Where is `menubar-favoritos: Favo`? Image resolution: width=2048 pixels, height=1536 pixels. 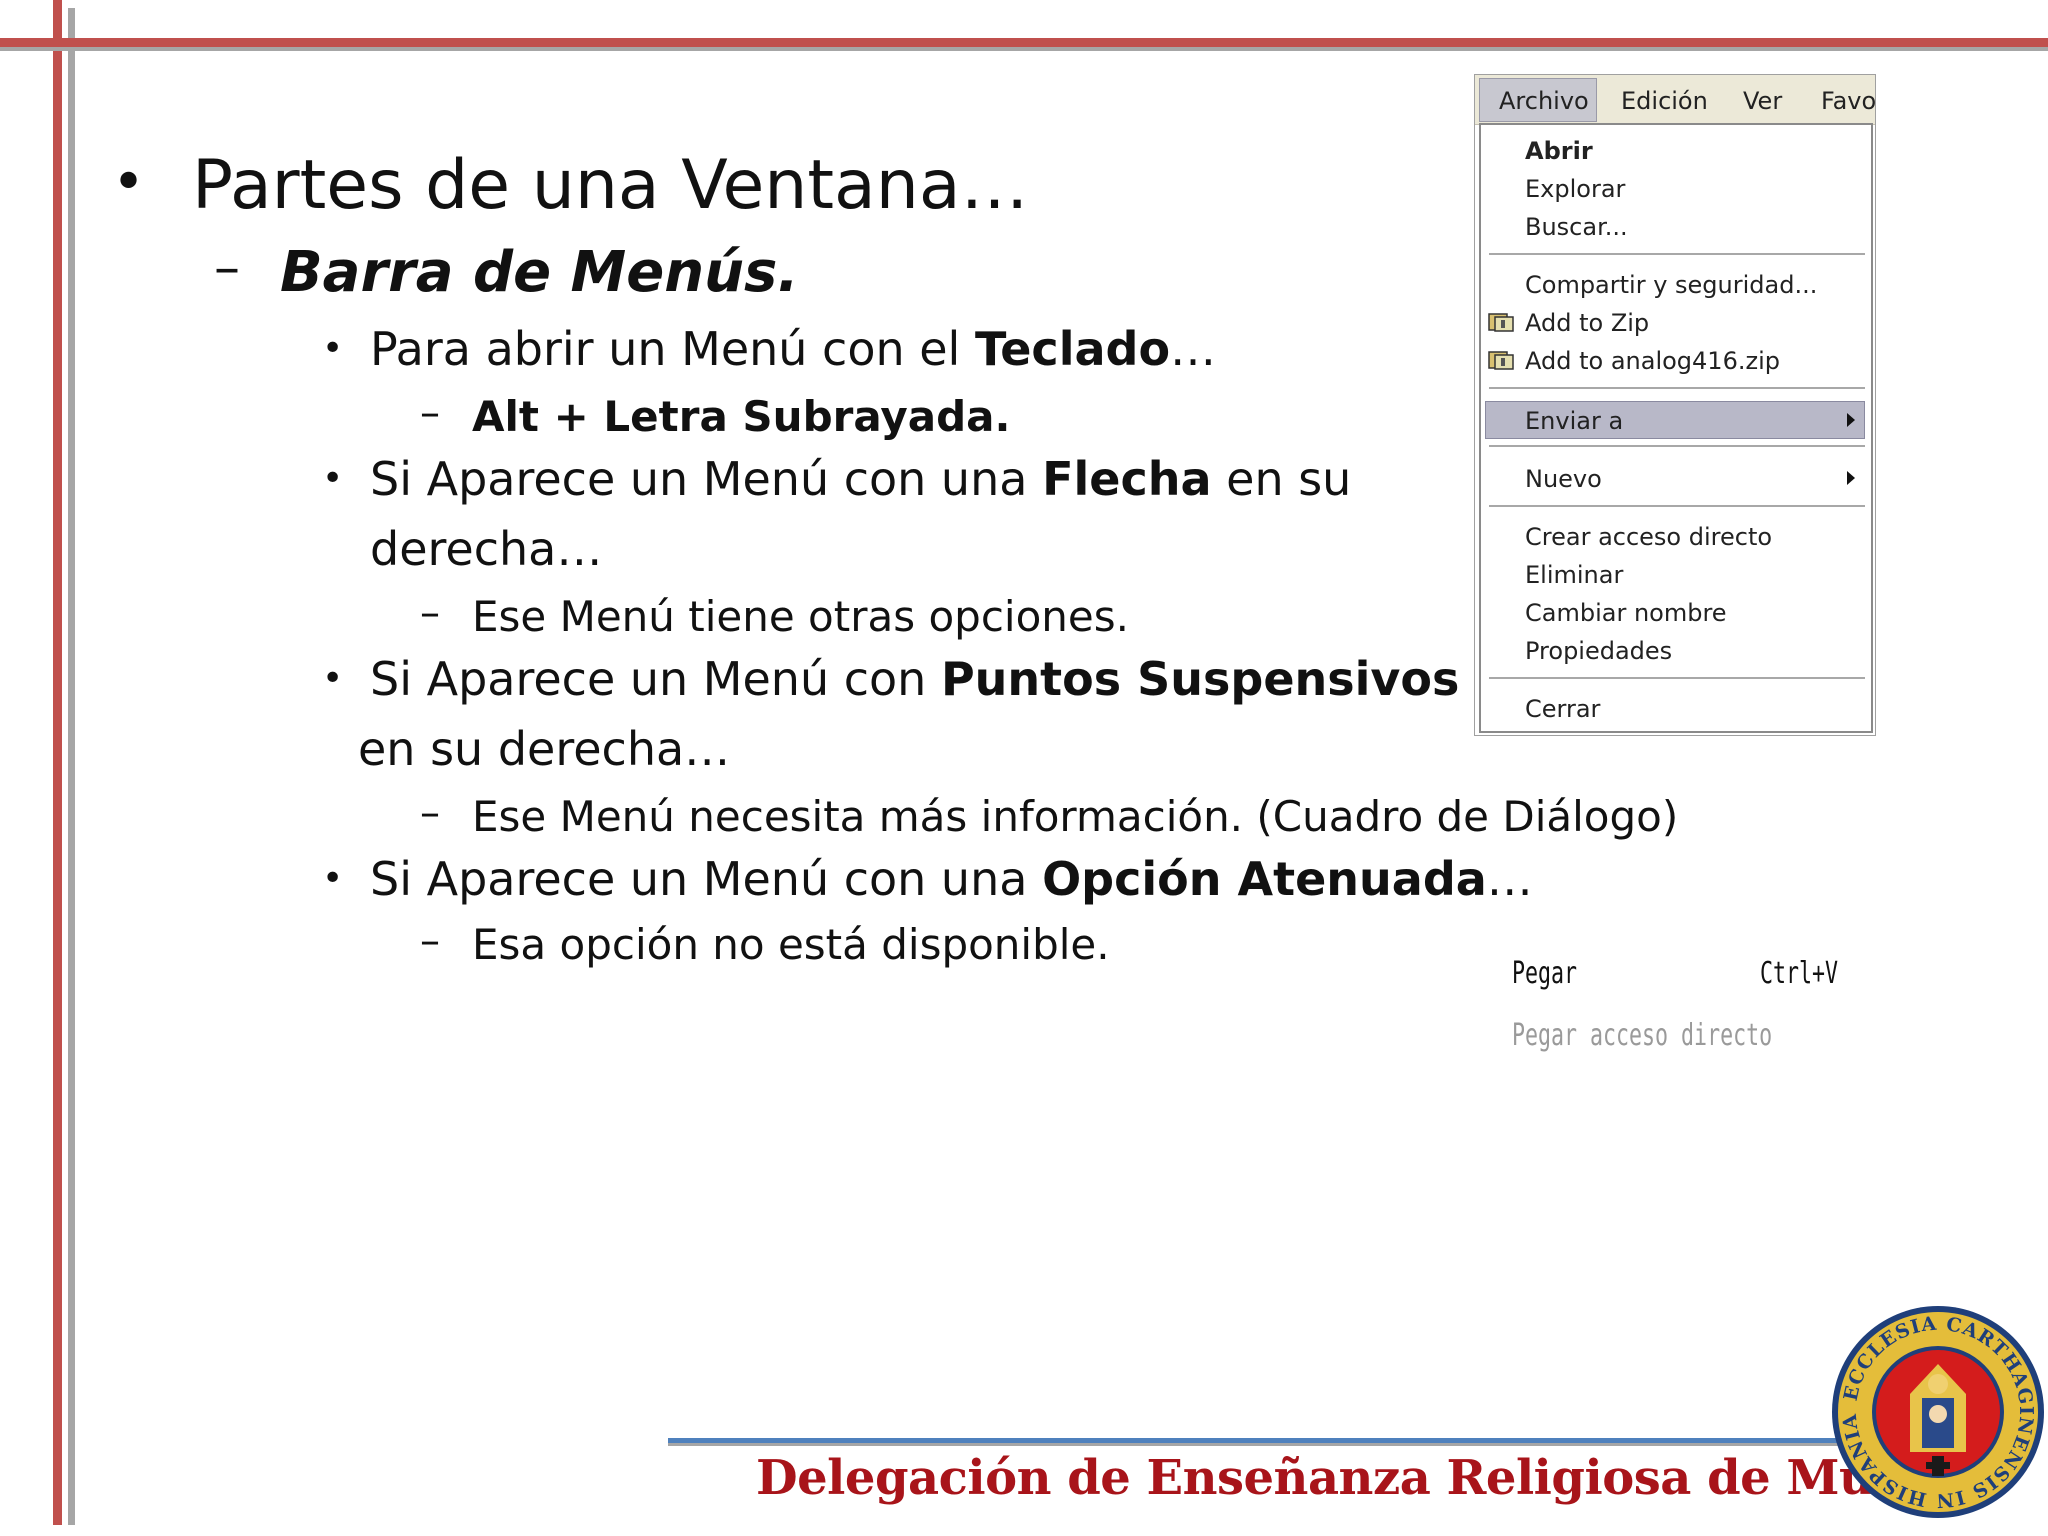
menubar-favoritos: Favo is located at coordinates (1848, 101).